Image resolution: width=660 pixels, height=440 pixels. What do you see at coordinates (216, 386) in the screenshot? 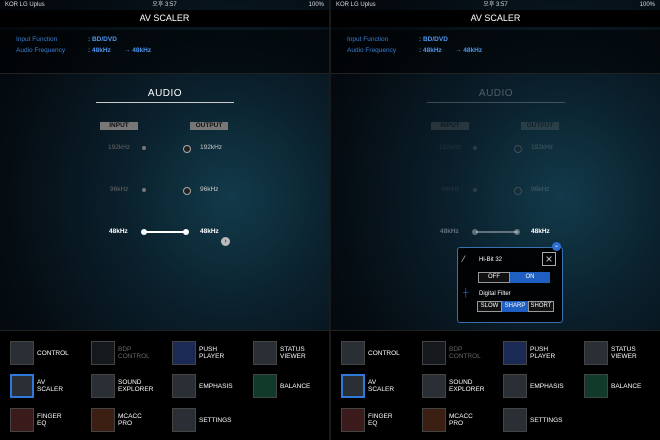
I see `menu-label-emphasis: EMPHASIS` at bounding box center [216, 386].